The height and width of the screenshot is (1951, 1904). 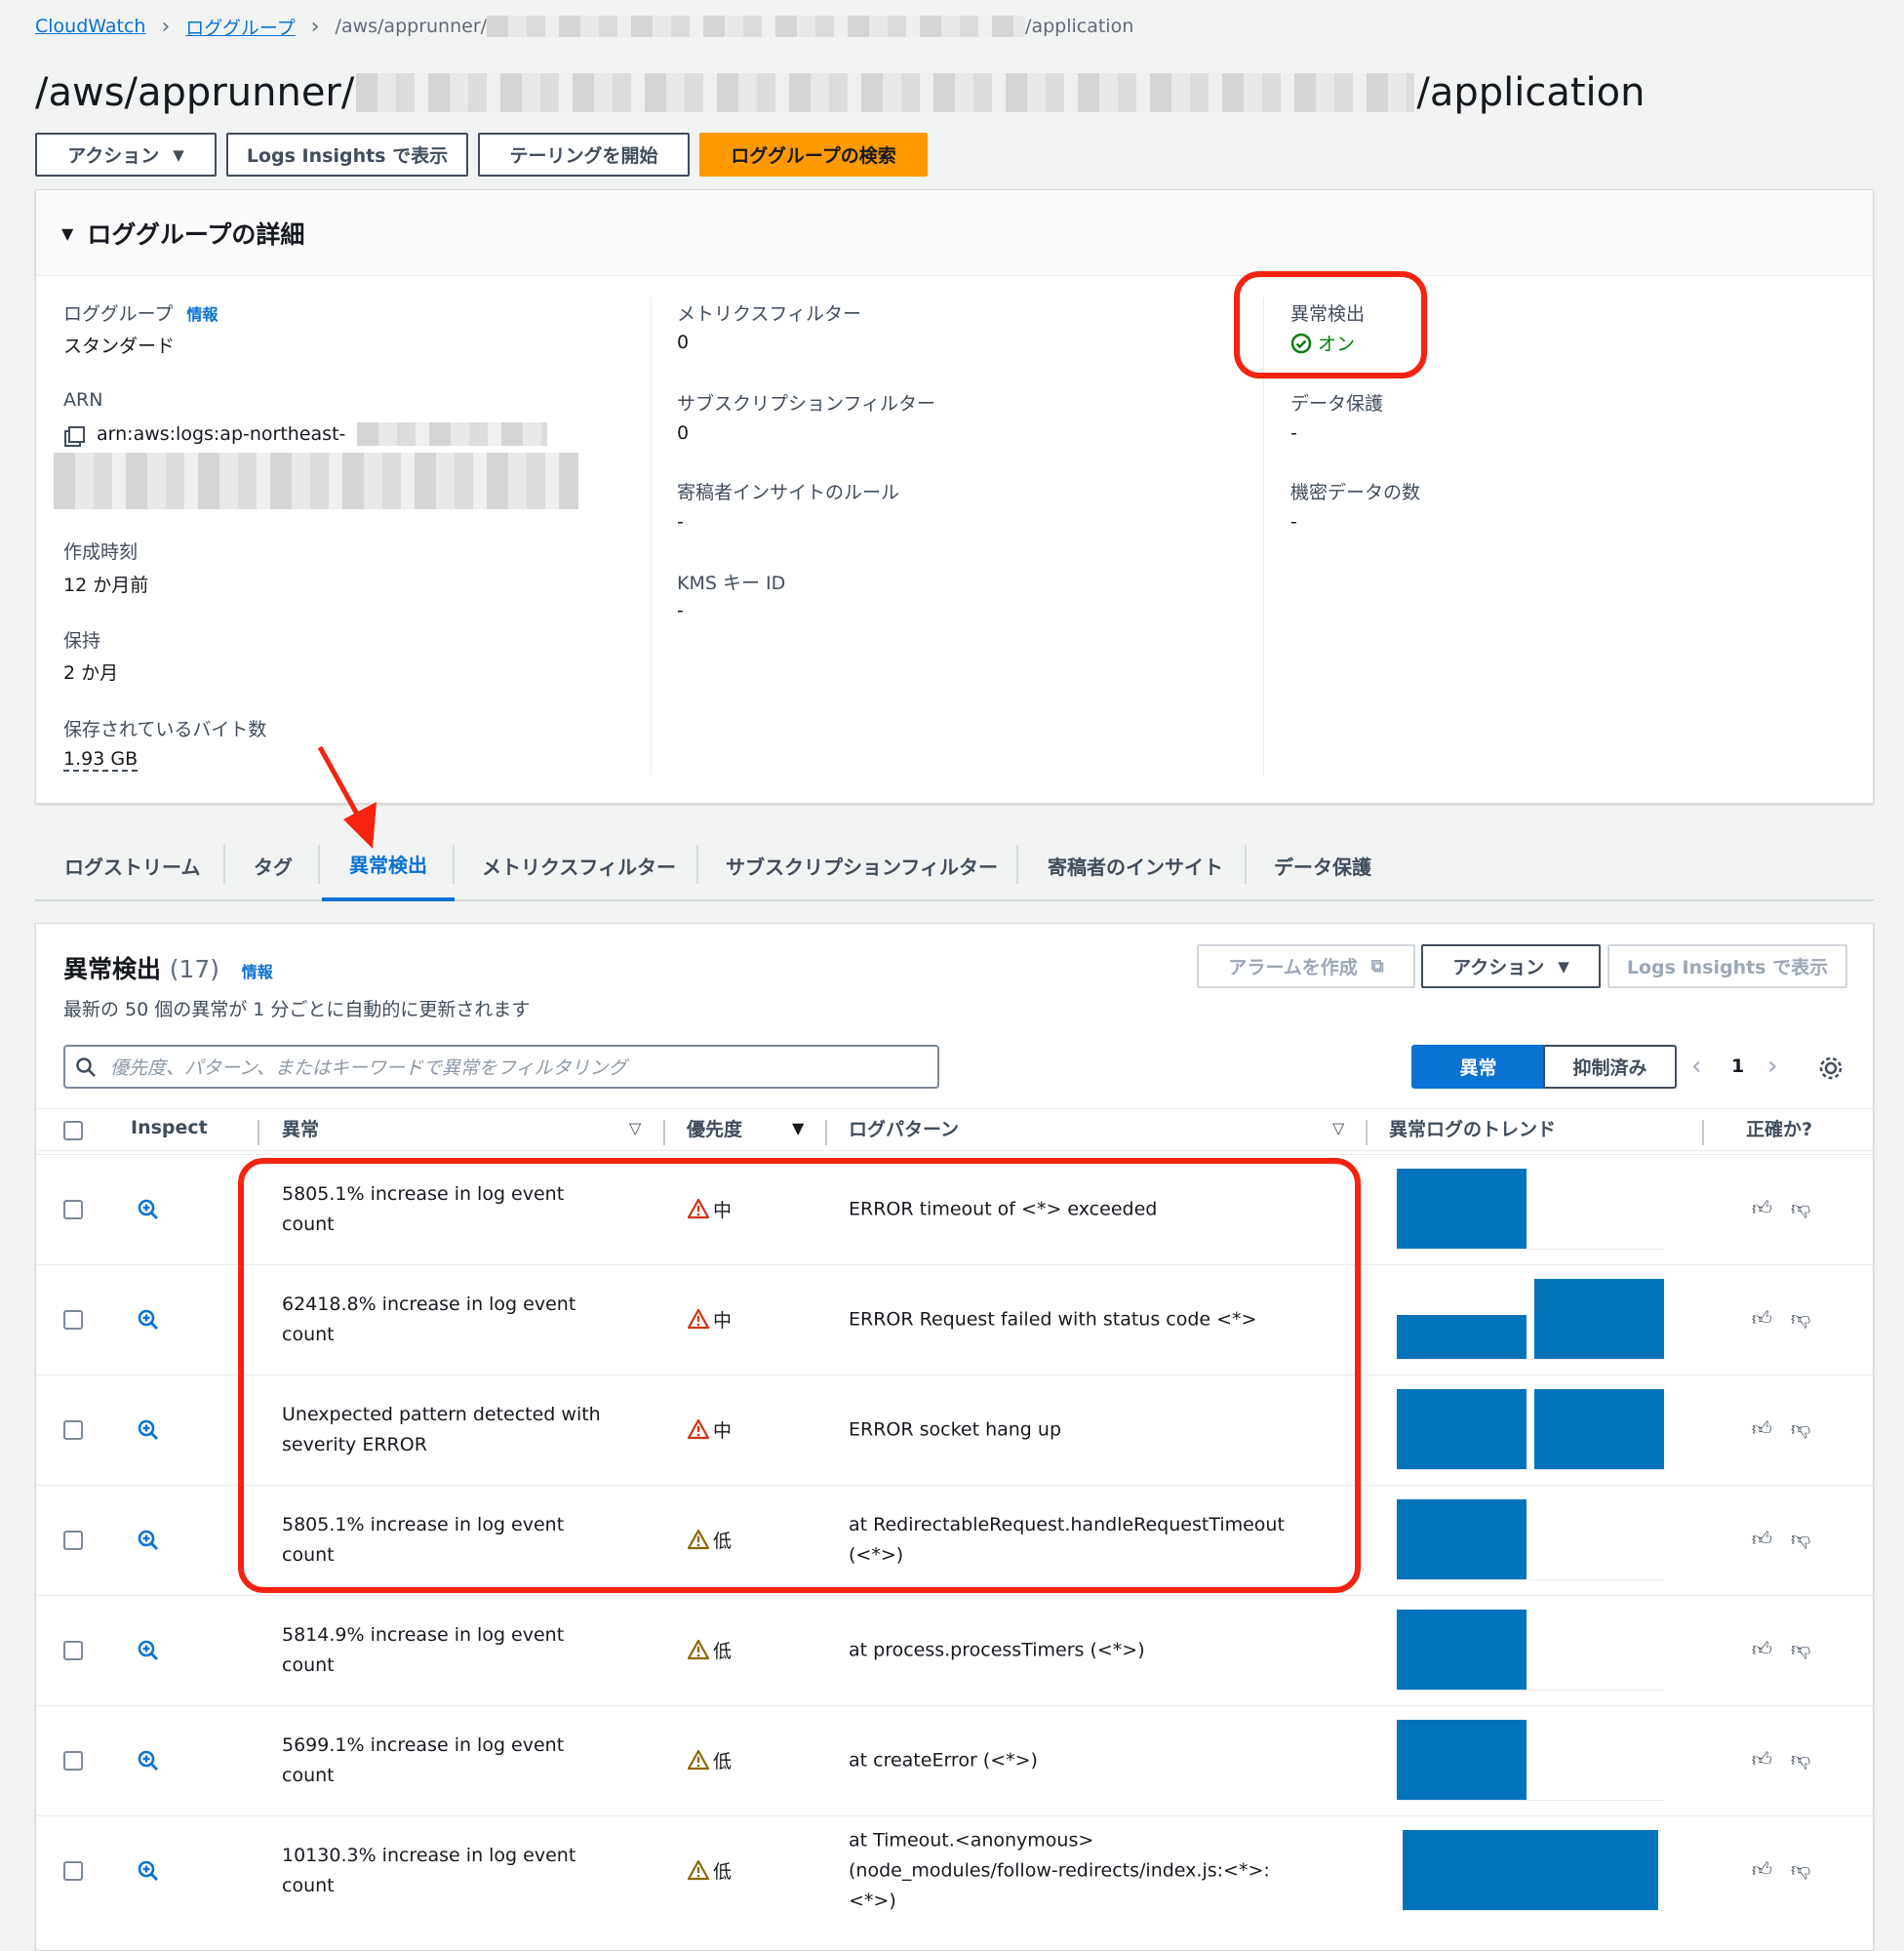 What do you see at coordinates (140, 314) in the screenshot?
I see `log-class-label: ロググループ 情報` at bounding box center [140, 314].